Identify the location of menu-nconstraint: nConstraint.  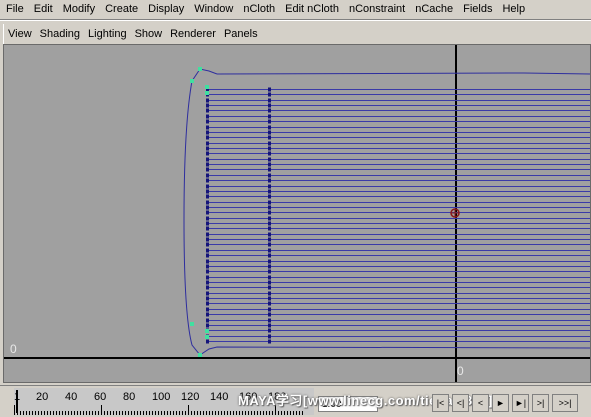
(377, 9).